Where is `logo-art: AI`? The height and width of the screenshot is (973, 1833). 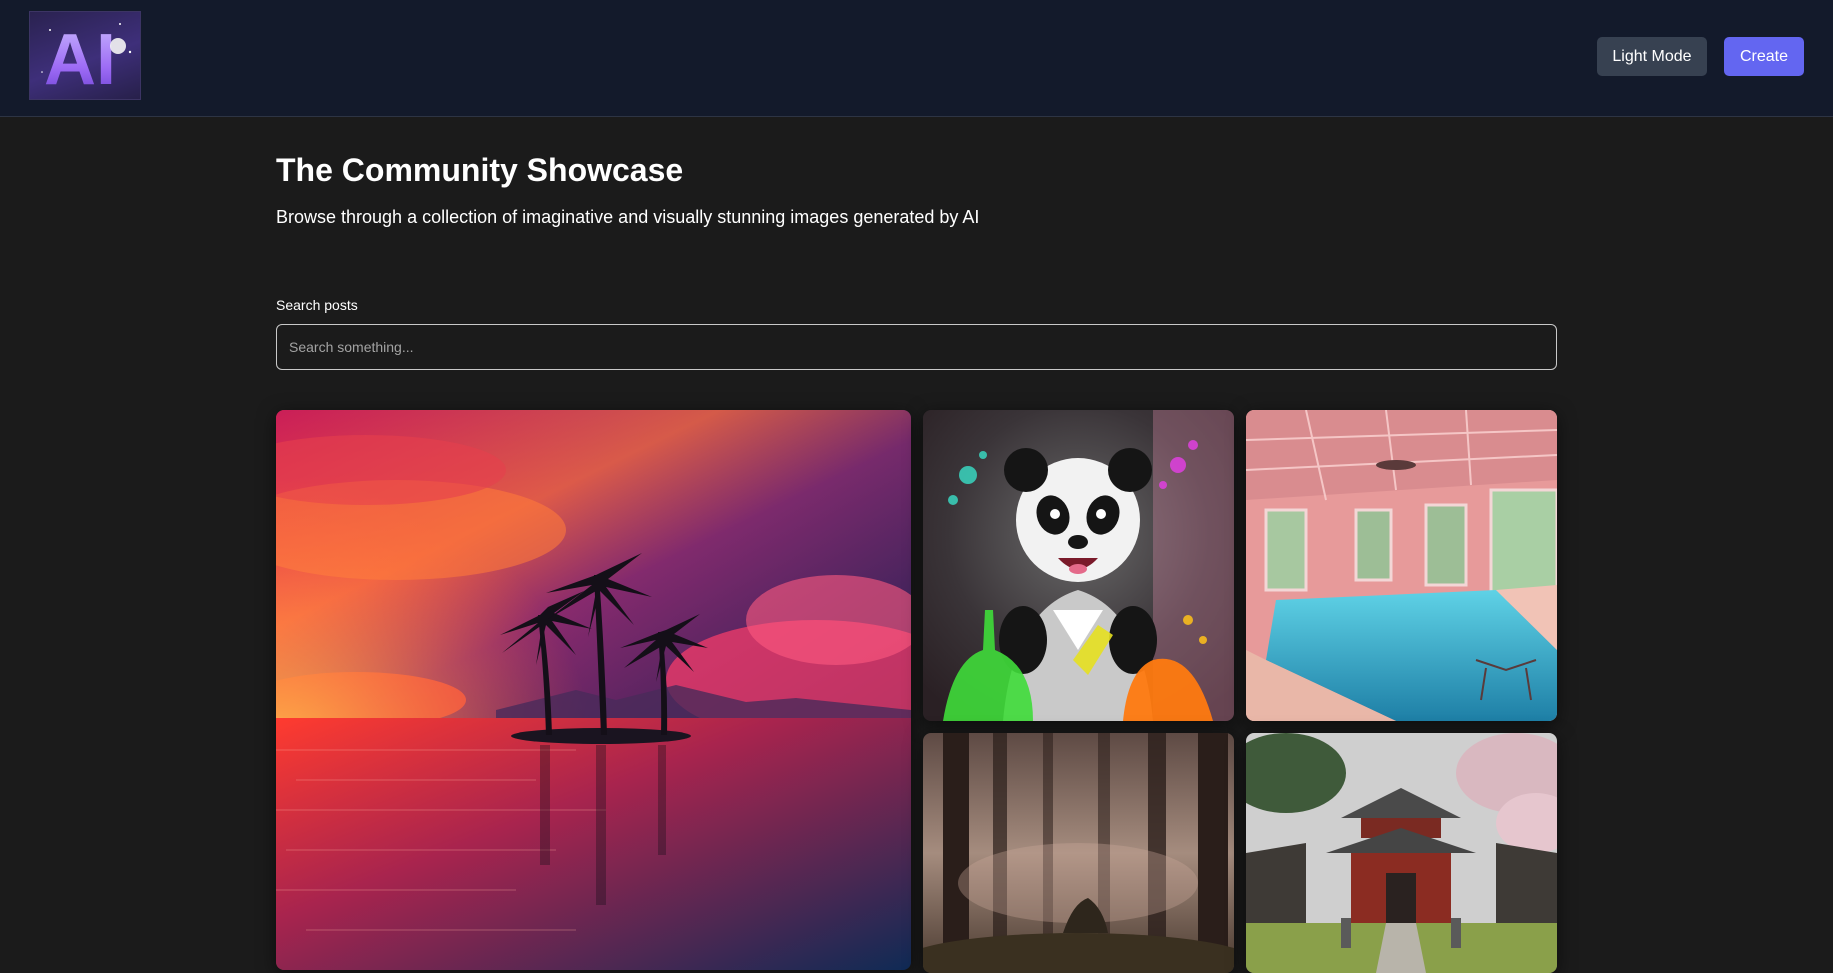
logo-art: AI is located at coordinates (86, 60).